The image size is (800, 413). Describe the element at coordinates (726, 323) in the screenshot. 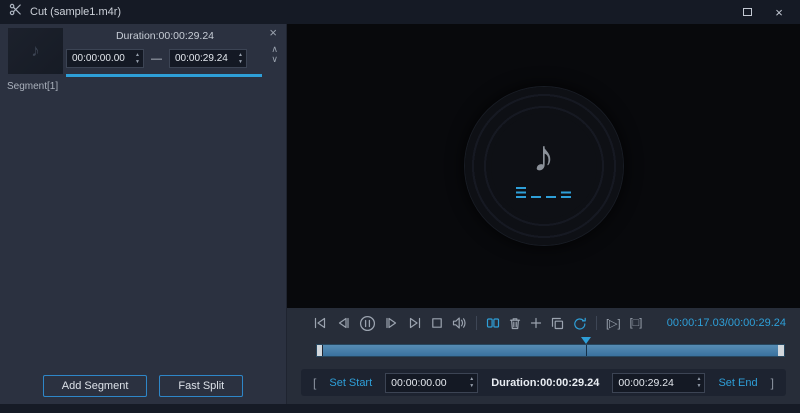

I see `time-display: 00:00:17.03/00:00:29.24` at that location.